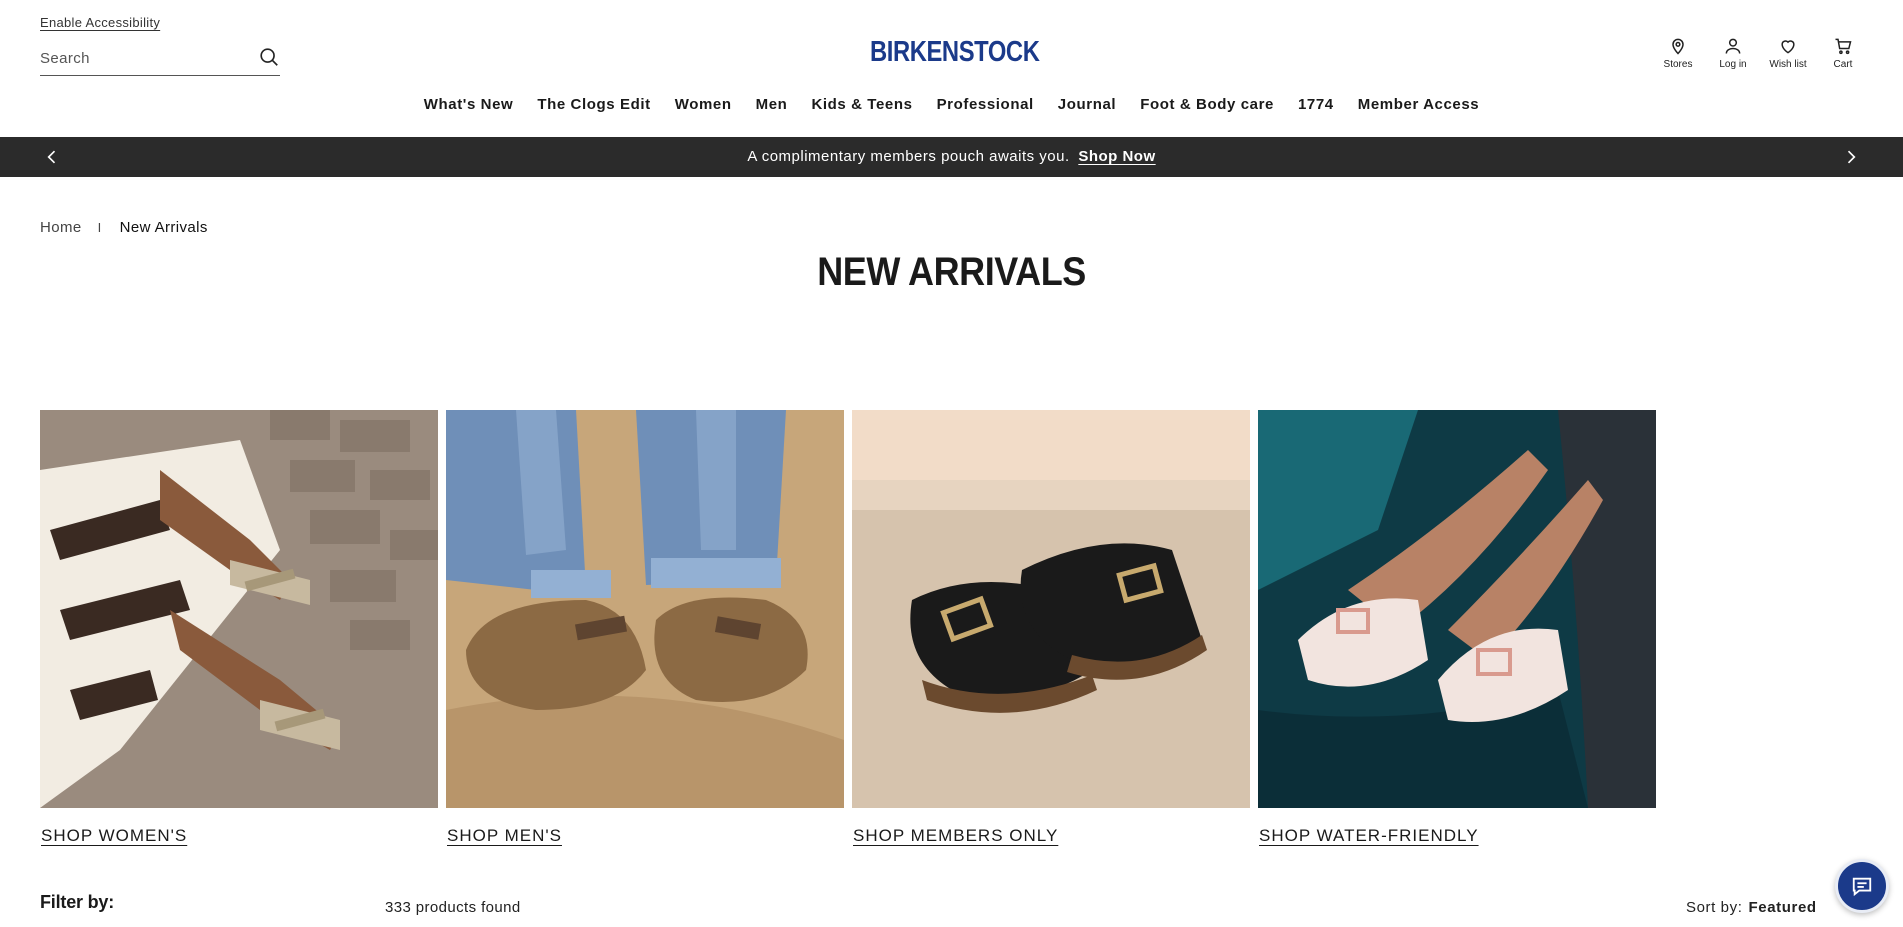 The width and height of the screenshot is (1903, 927). I want to click on map-pin-icon, so click(1678, 46).